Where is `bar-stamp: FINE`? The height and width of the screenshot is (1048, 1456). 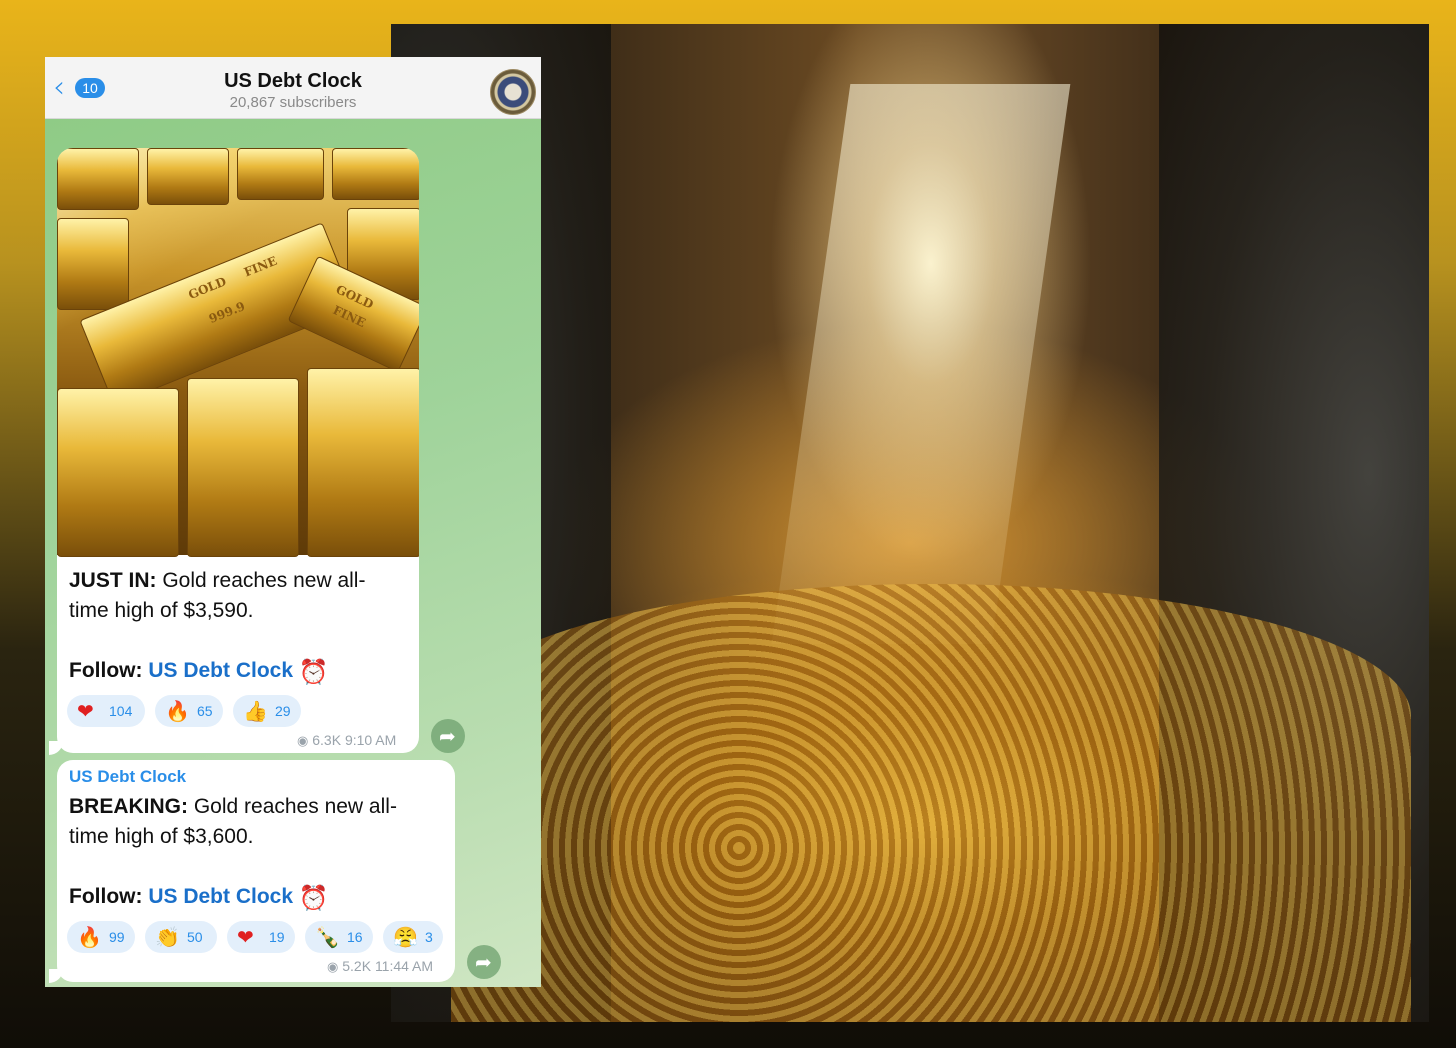 bar-stamp: FINE is located at coordinates (260, 266).